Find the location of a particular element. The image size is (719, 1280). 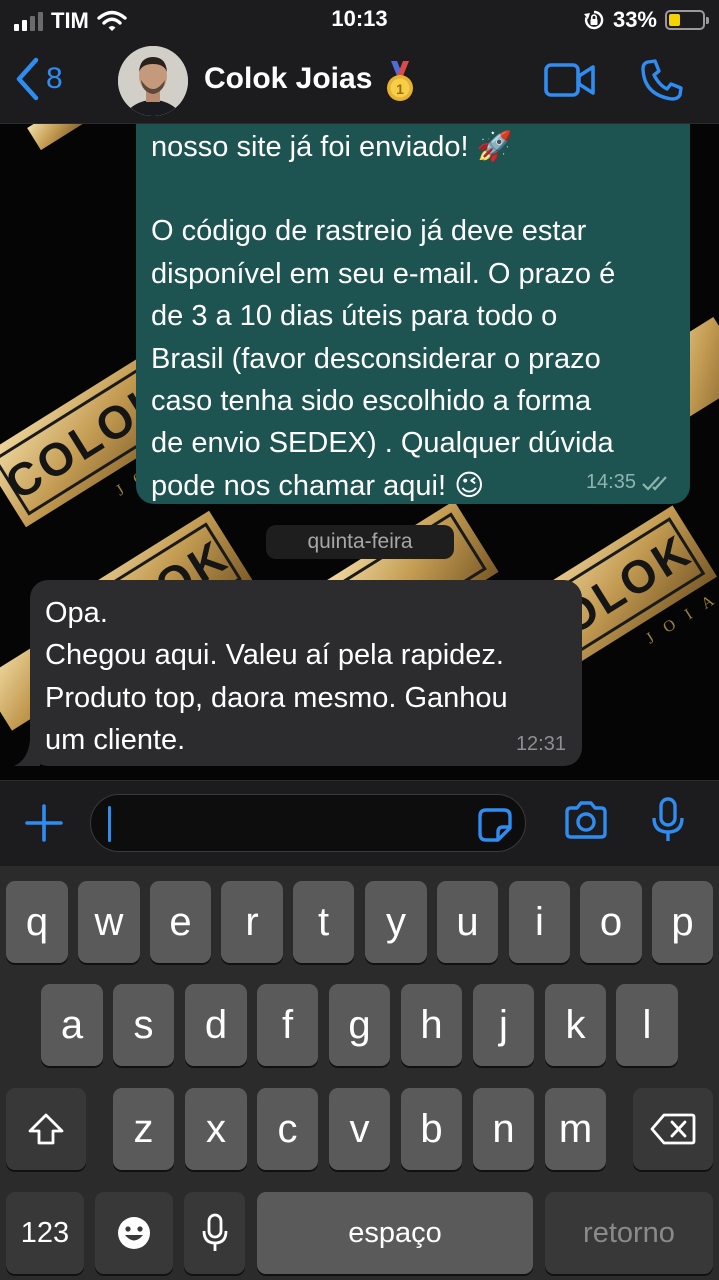

text-cursor is located at coordinates (109, 824).